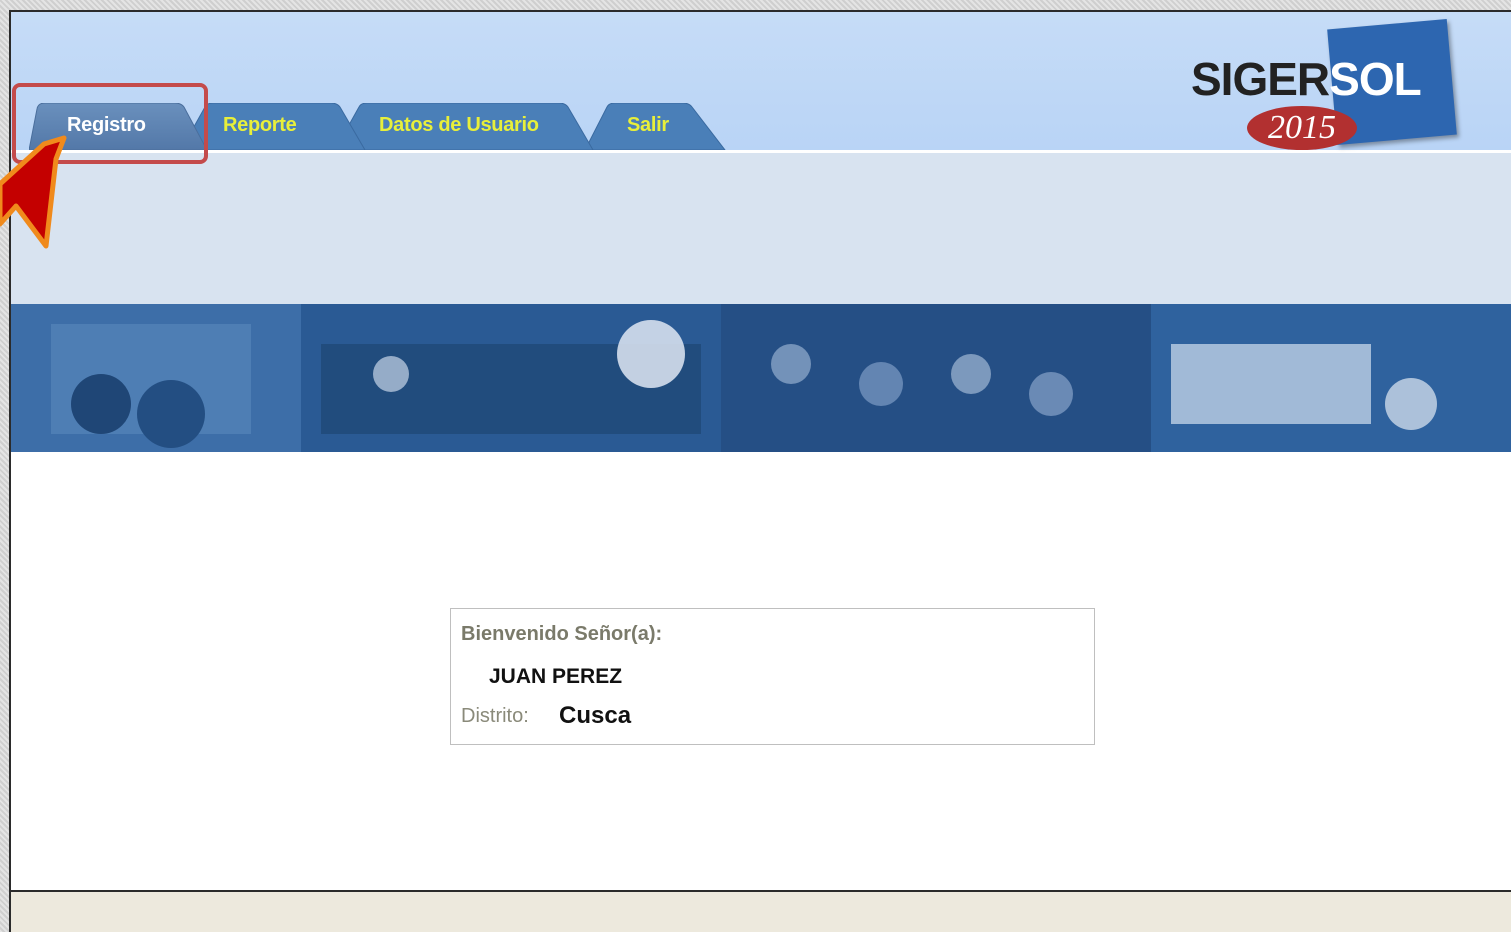  Describe the element at coordinates (260, 125) in the screenshot. I see `tab-reporte-label: Reporte` at that location.